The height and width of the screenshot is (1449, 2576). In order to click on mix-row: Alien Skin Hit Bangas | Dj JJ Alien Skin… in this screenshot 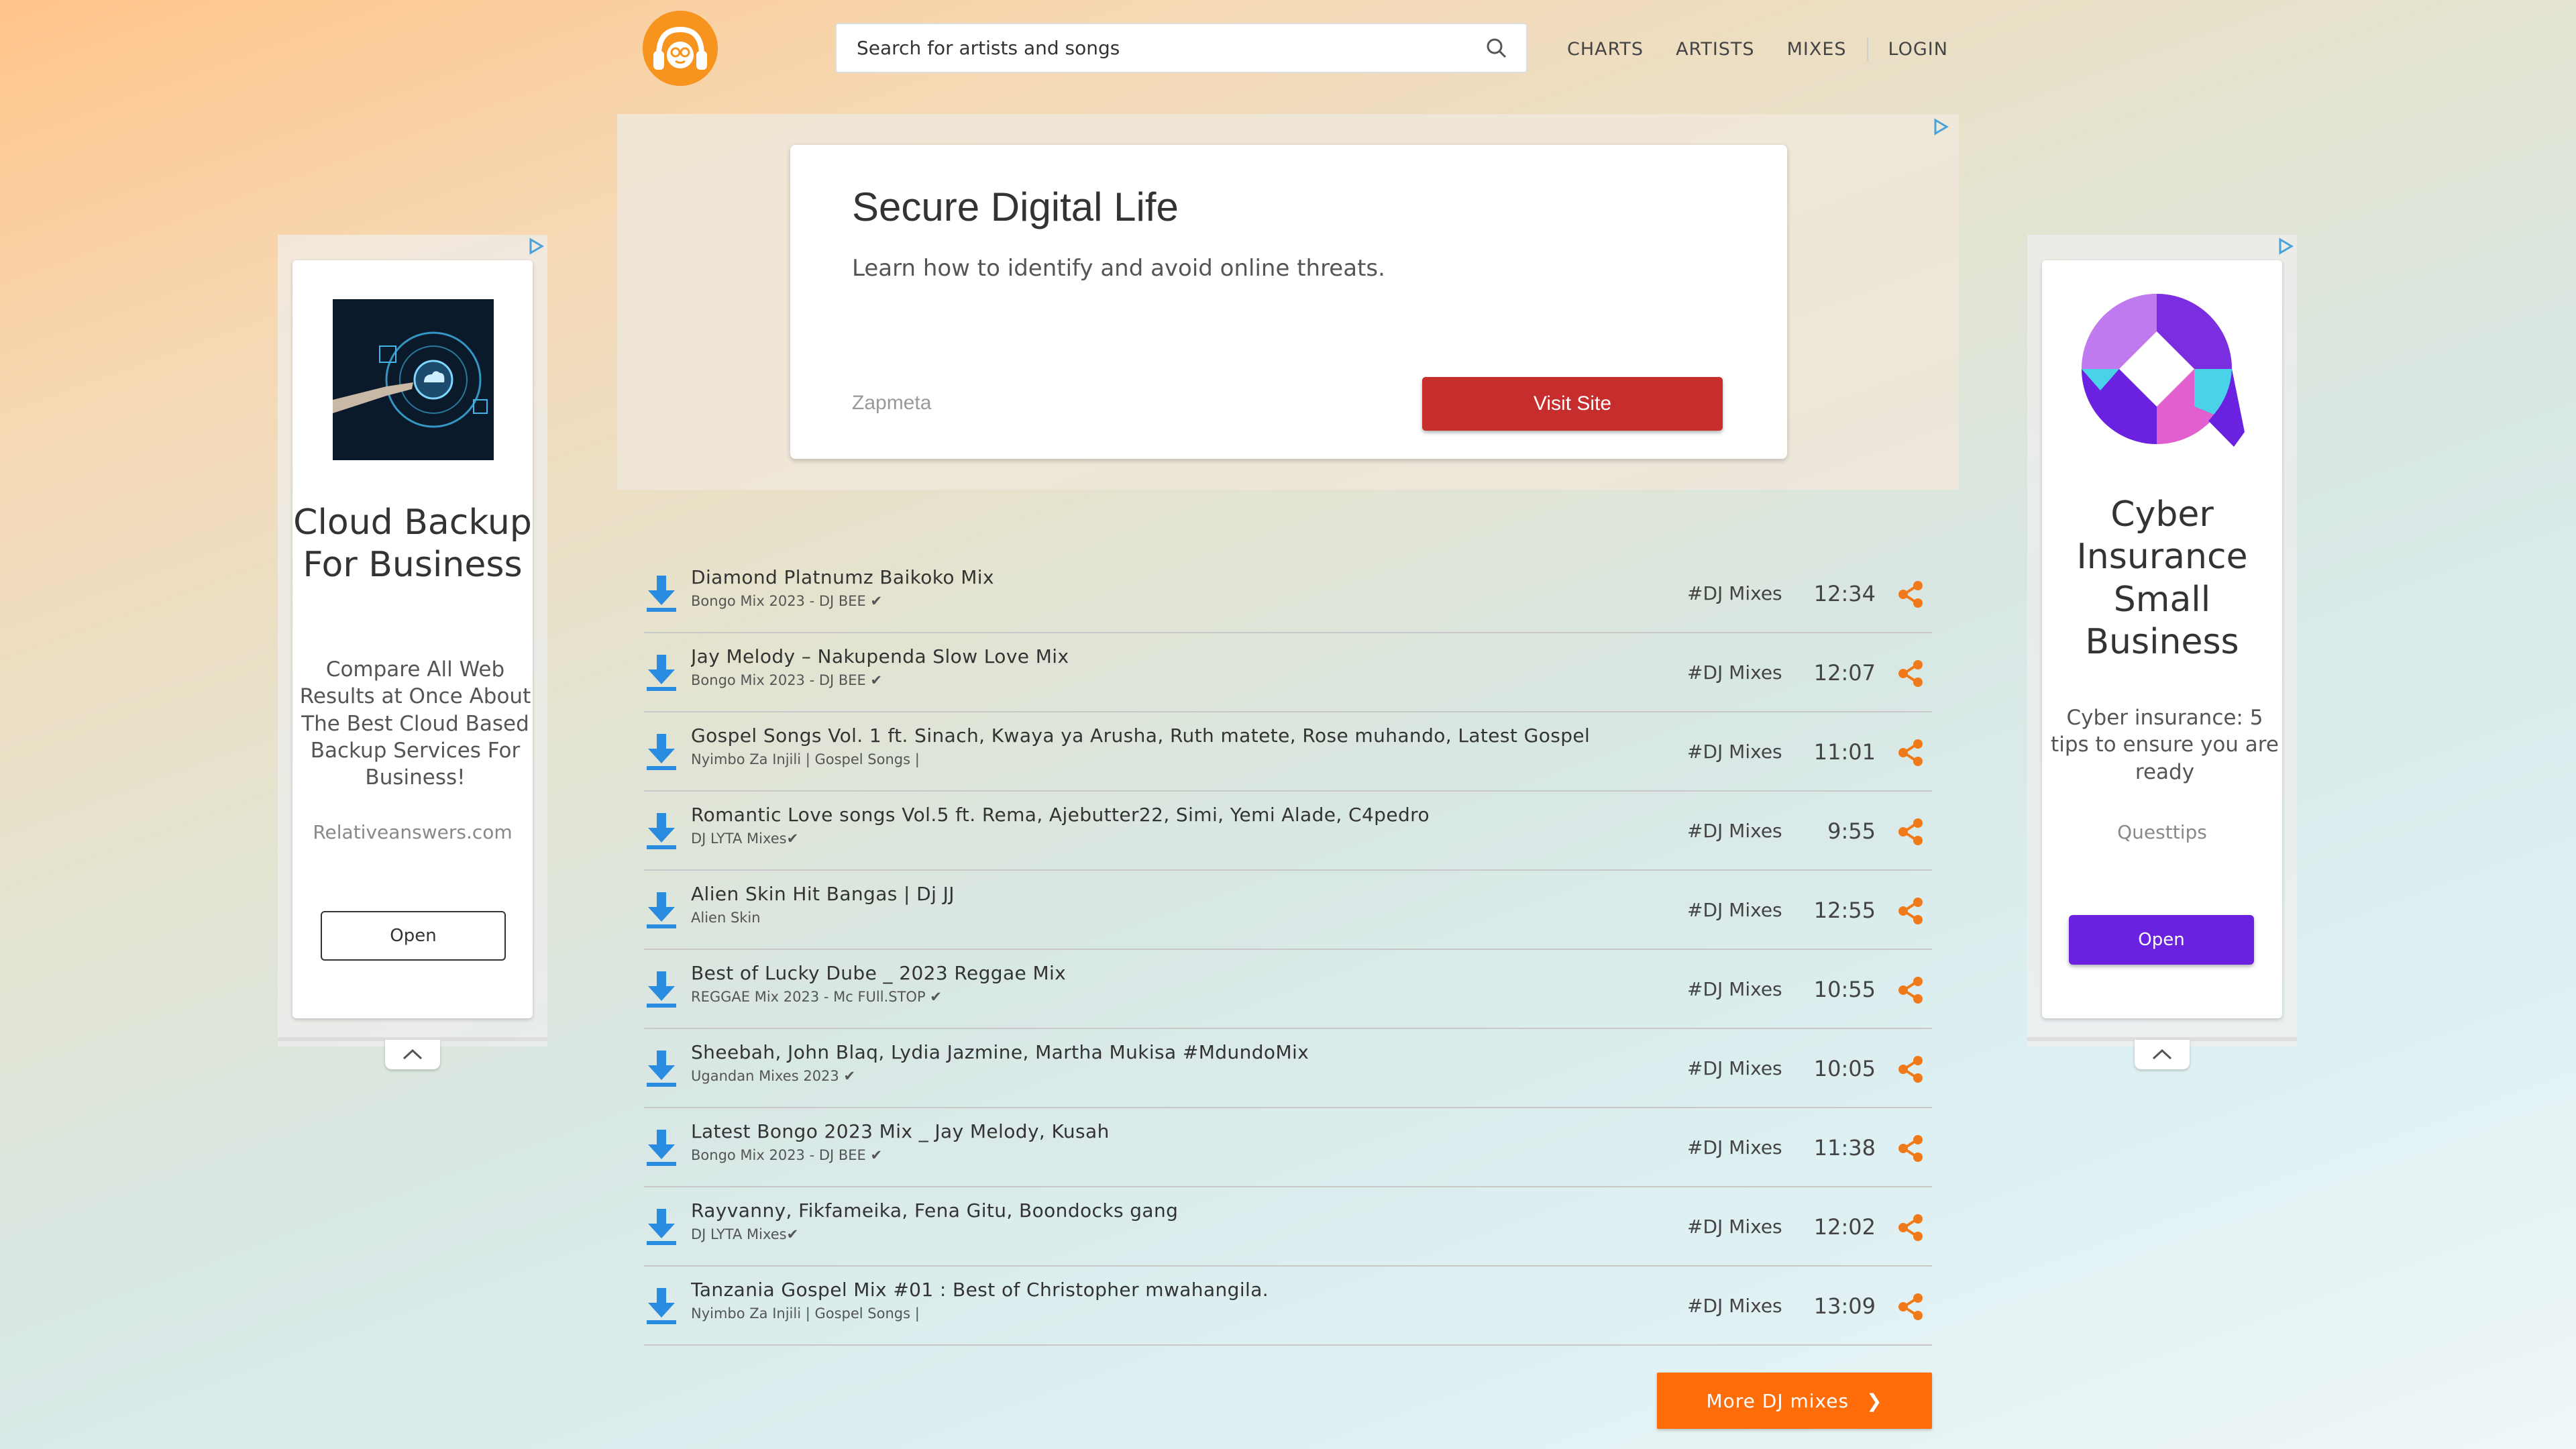, I will do `click(1288, 910)`.